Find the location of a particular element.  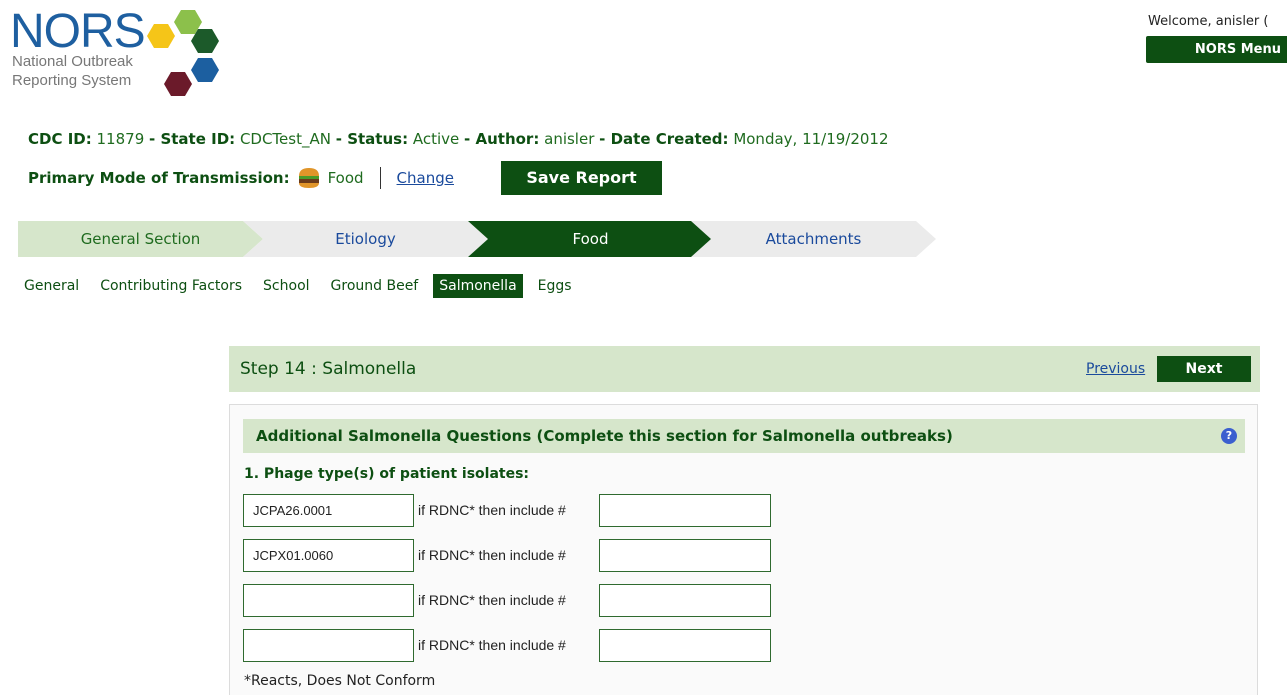

hexagon-logo-icon is located at coordinates (183, 53).